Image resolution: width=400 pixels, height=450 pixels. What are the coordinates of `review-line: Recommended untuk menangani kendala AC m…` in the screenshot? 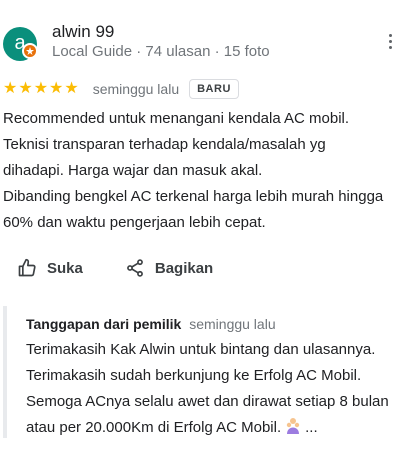 It's located at (176, 118).